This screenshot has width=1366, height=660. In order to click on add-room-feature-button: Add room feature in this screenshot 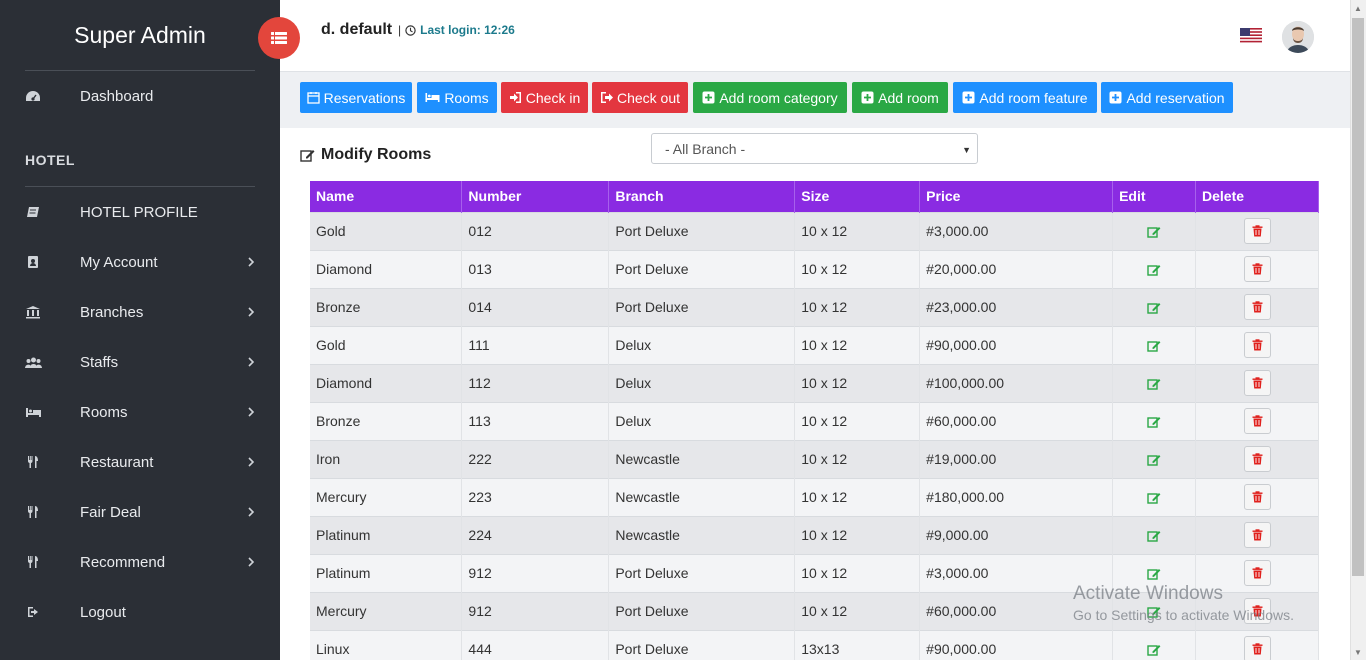, I will do `click(1025, 97)`.